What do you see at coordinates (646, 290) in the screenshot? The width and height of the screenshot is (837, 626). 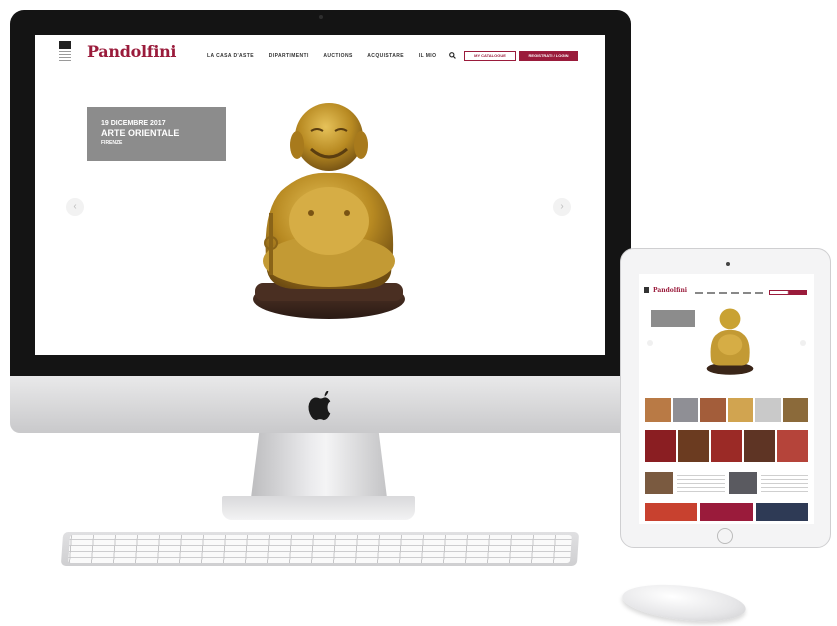 I see `ipad-menu-icon` at bounding box center [646, 290].